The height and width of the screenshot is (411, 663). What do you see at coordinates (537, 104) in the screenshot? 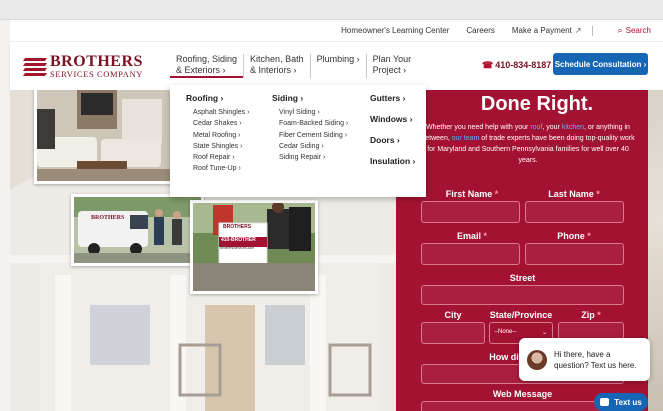
I see `form-heading: Done Right.` at bounding box center [537, 104].